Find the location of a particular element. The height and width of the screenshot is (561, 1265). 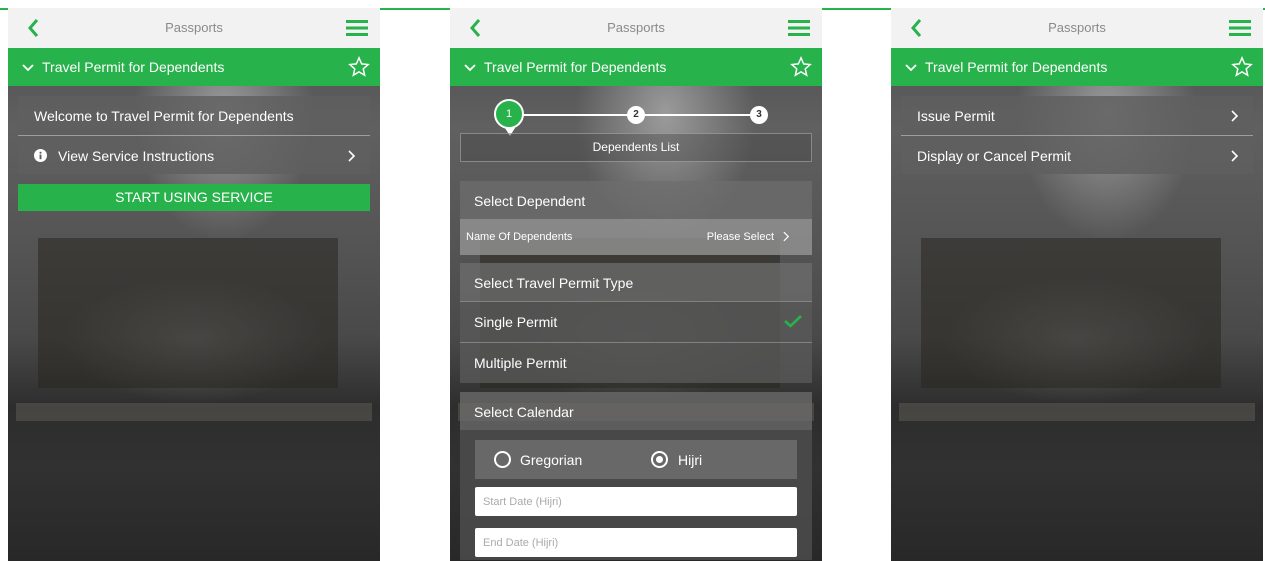

end-date-input is located at coordinates (636, 542).